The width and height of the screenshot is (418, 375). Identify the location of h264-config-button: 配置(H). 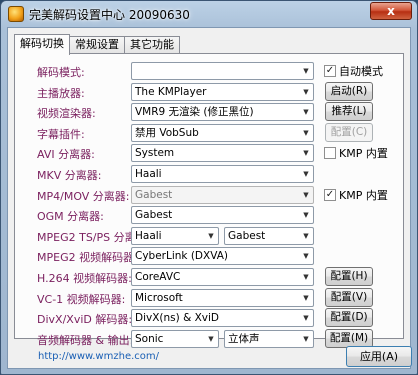
(349, 276).